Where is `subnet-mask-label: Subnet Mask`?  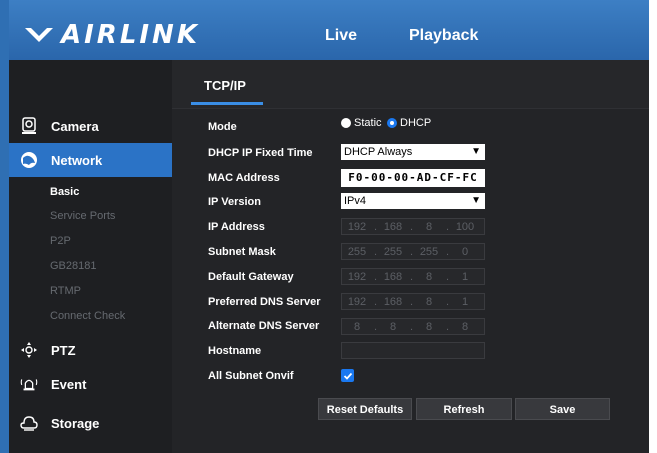
subnet-mask-label: Subnet Mask is located at coordinates (242, 252).